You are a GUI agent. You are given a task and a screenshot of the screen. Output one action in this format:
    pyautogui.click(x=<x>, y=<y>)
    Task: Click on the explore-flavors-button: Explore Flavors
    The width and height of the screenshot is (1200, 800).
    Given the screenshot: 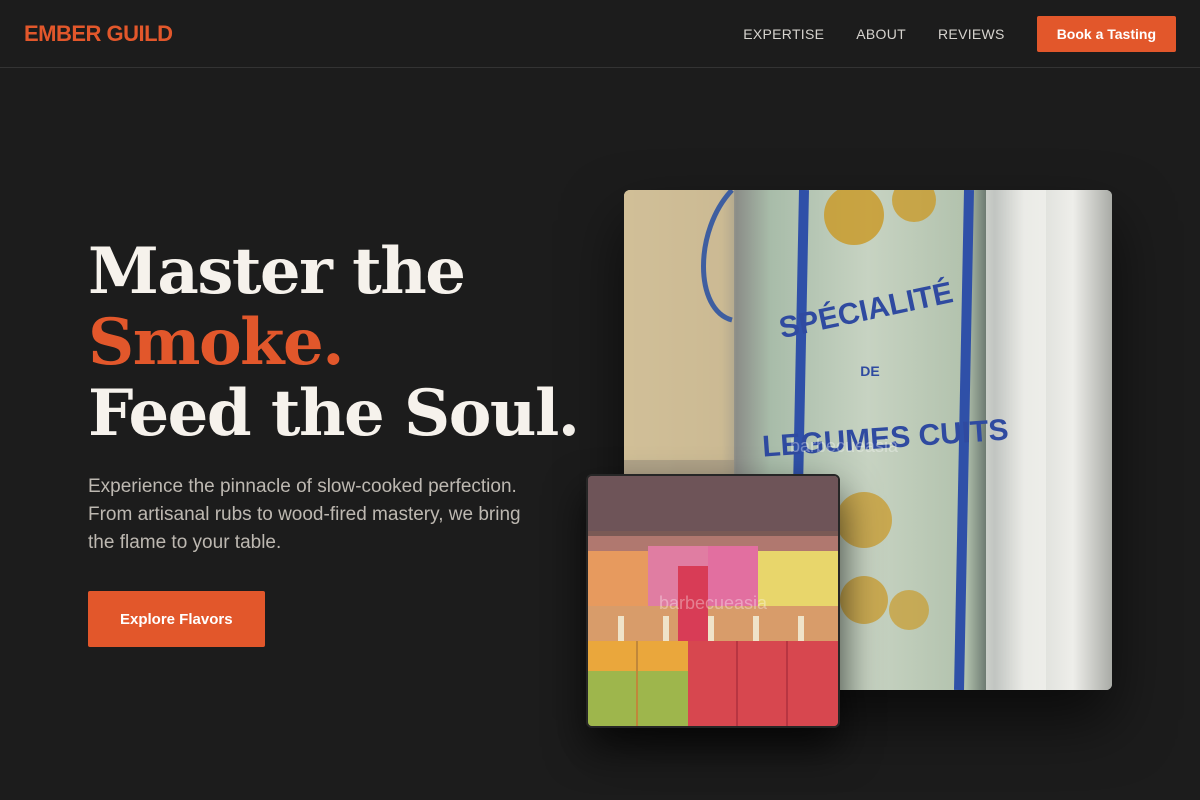 What is the action you would take?
    pyautogui.click(x=176, y=619)
    